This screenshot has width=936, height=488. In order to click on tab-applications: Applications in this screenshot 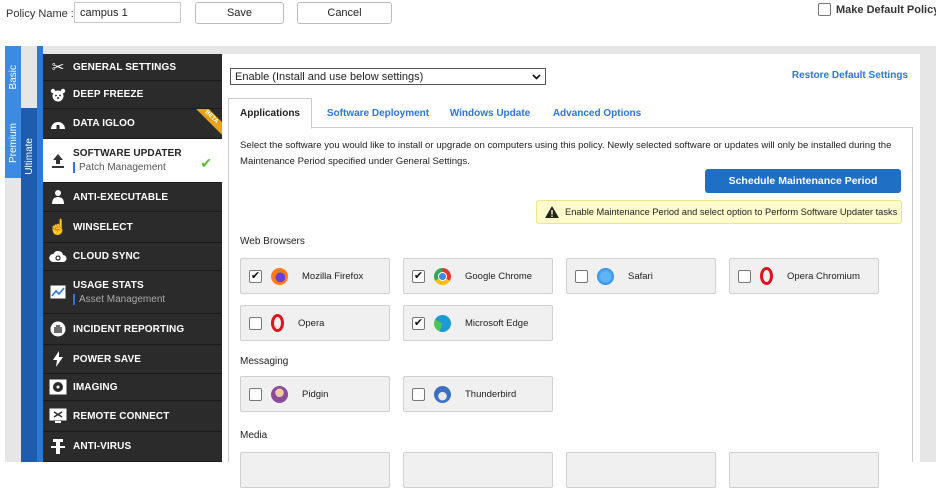, I will do `click(270, 113)`.